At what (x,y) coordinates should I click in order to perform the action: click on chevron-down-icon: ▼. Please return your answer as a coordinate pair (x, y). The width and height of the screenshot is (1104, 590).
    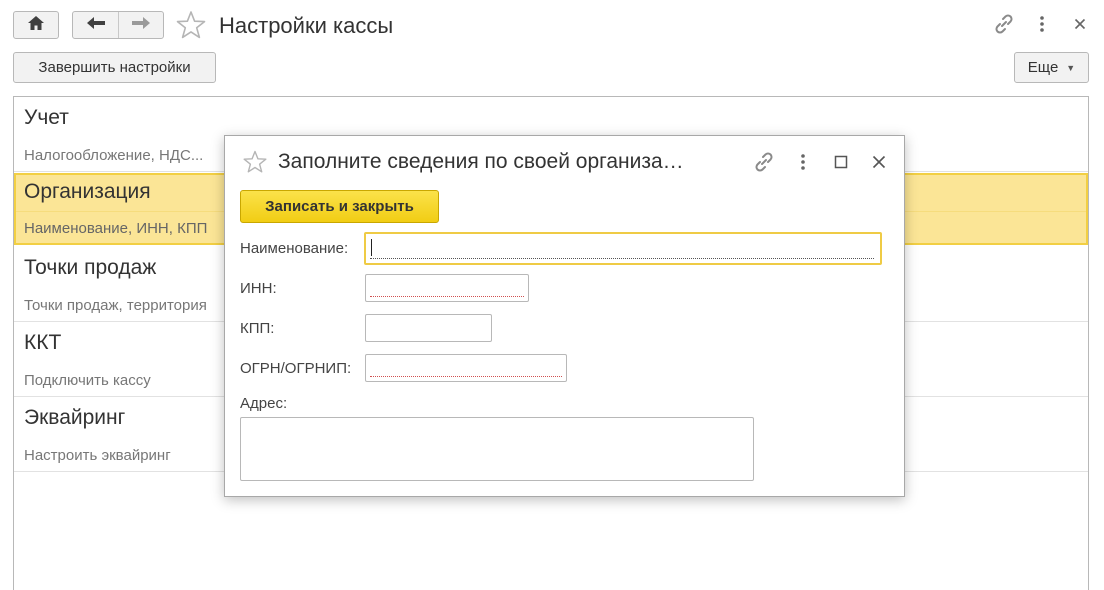
    Looking at the image, I should click on (1071, 67).